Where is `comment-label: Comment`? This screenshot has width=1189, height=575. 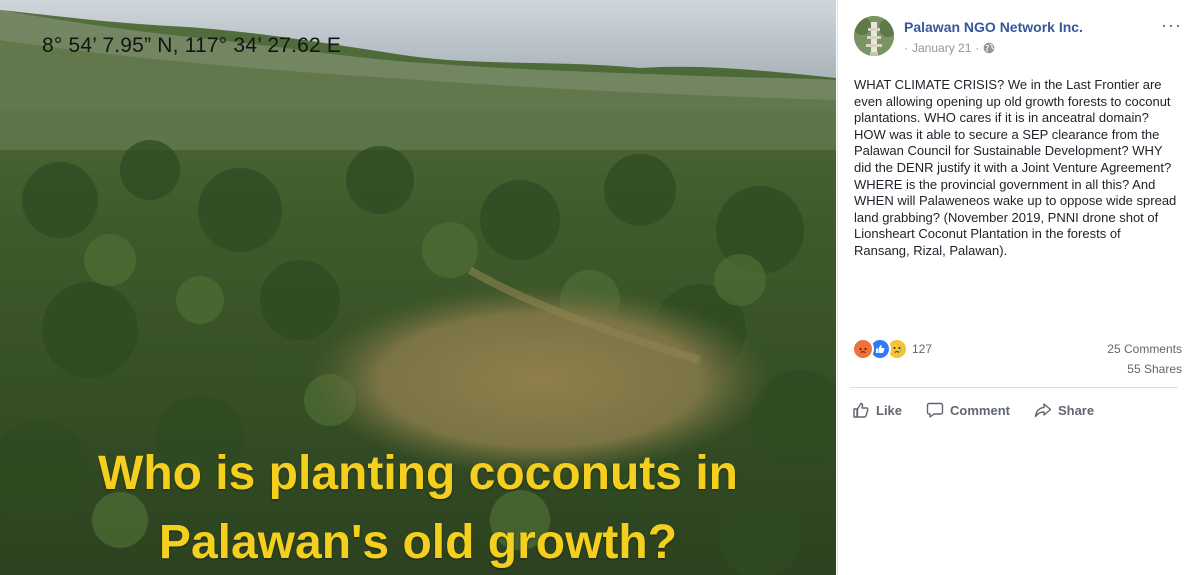
comment-label: Comment is located at coordinates (980, 410).